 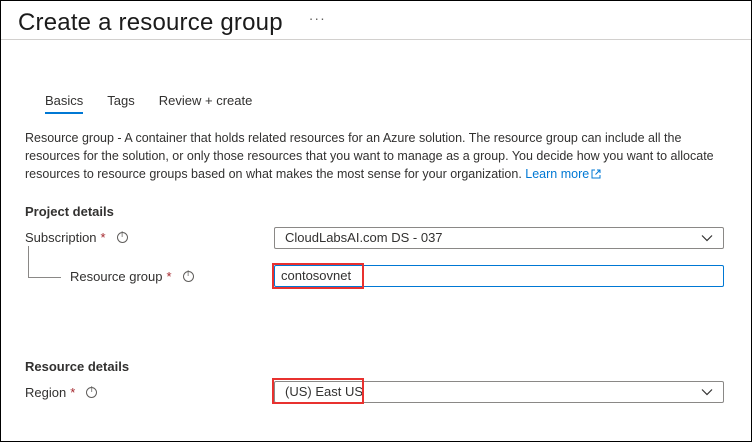 I want to click on header-divider, so click(x=376, y=39).